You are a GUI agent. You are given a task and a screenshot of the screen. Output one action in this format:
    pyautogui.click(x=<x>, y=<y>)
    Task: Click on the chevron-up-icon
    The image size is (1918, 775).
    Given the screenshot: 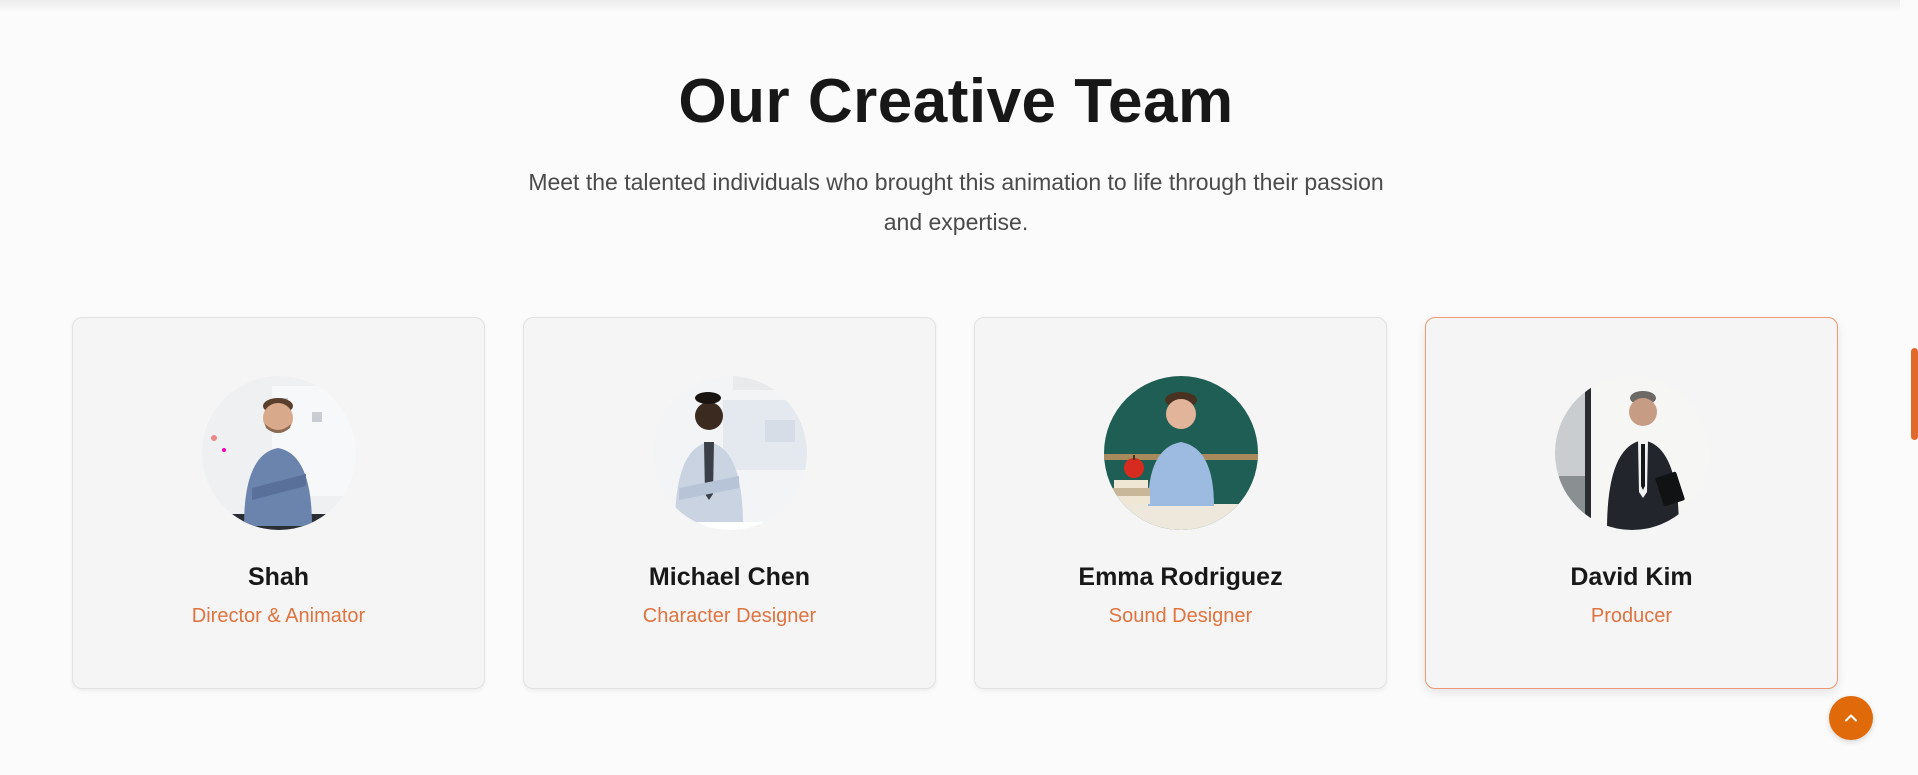 What is the action you would take?
    pyautogui.click(x=1851, y=718)
    